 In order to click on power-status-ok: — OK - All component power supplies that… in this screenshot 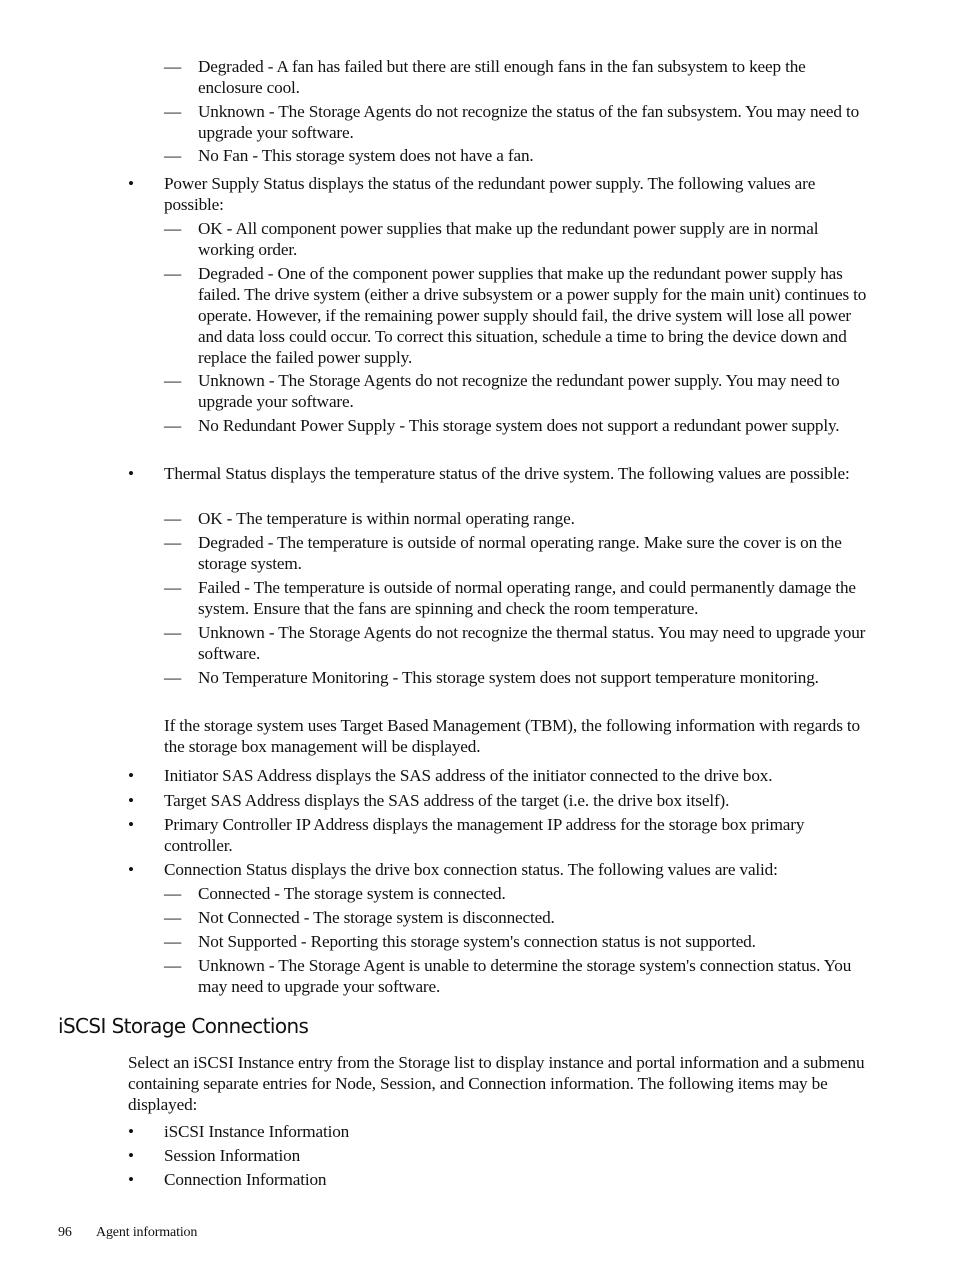, I will do `click(519, 239)`.